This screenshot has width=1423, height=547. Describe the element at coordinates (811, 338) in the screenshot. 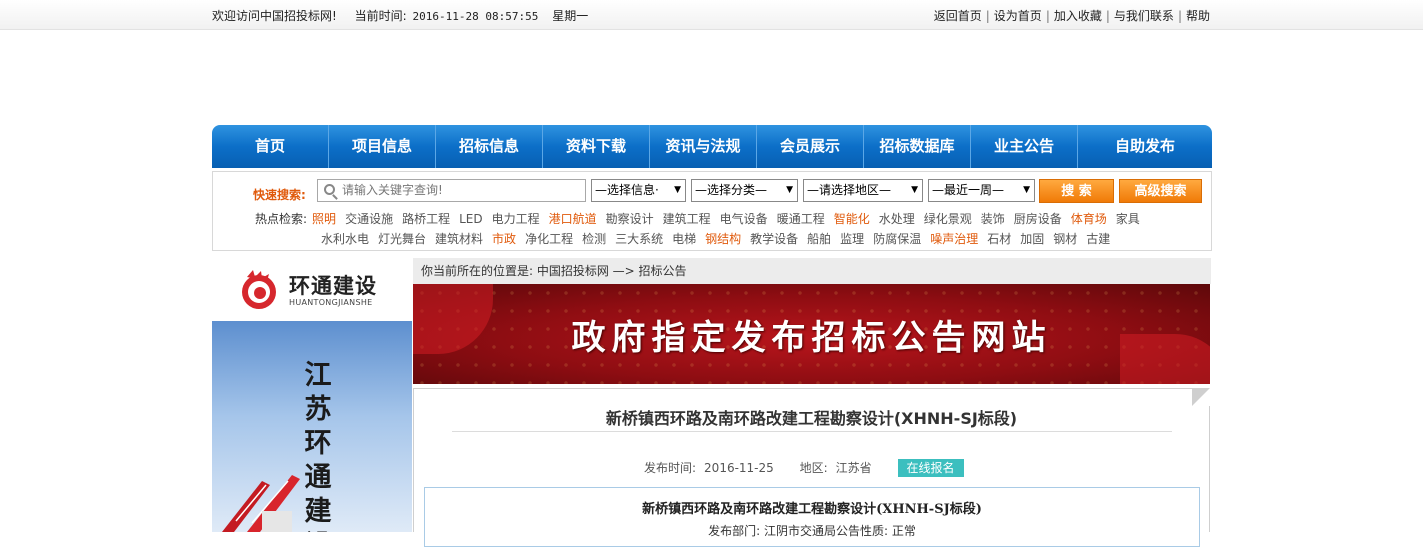

I see `banner-title: 政府指定发布招标公告网站` at that location.